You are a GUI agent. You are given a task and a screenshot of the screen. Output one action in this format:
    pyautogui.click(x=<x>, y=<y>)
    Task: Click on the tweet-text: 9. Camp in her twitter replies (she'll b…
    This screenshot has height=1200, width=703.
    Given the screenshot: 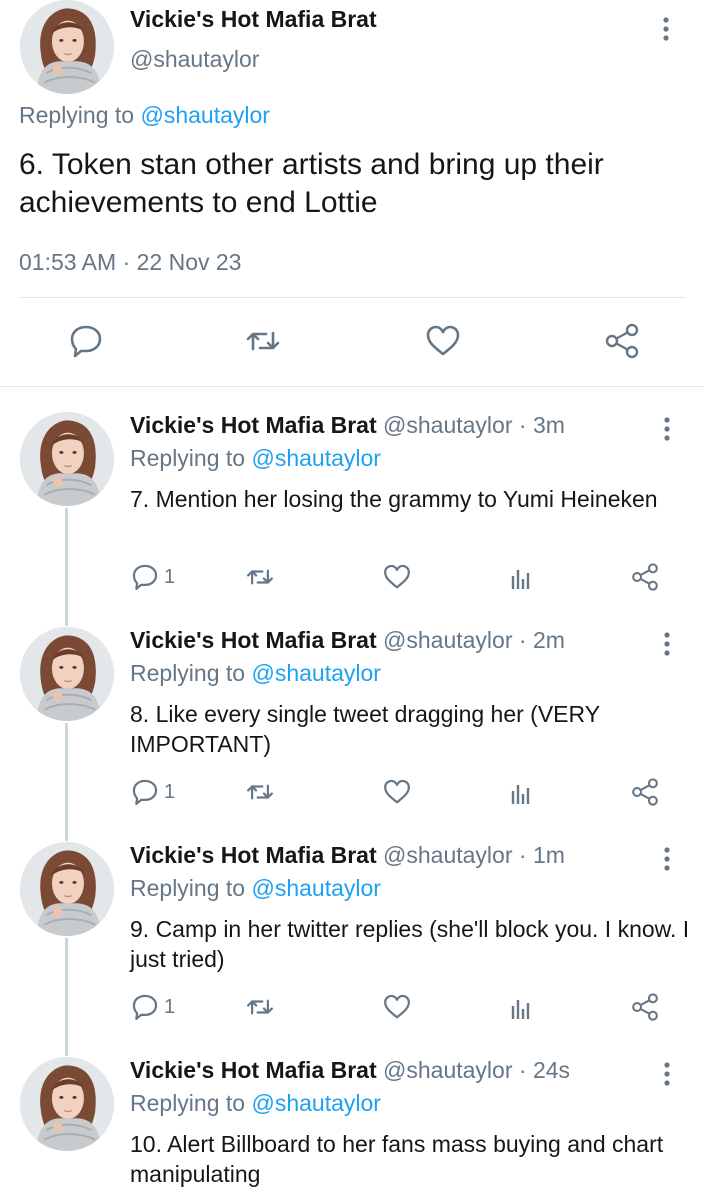 What is the action you would take?
    pyautogui.click(x=410, y=944)
    